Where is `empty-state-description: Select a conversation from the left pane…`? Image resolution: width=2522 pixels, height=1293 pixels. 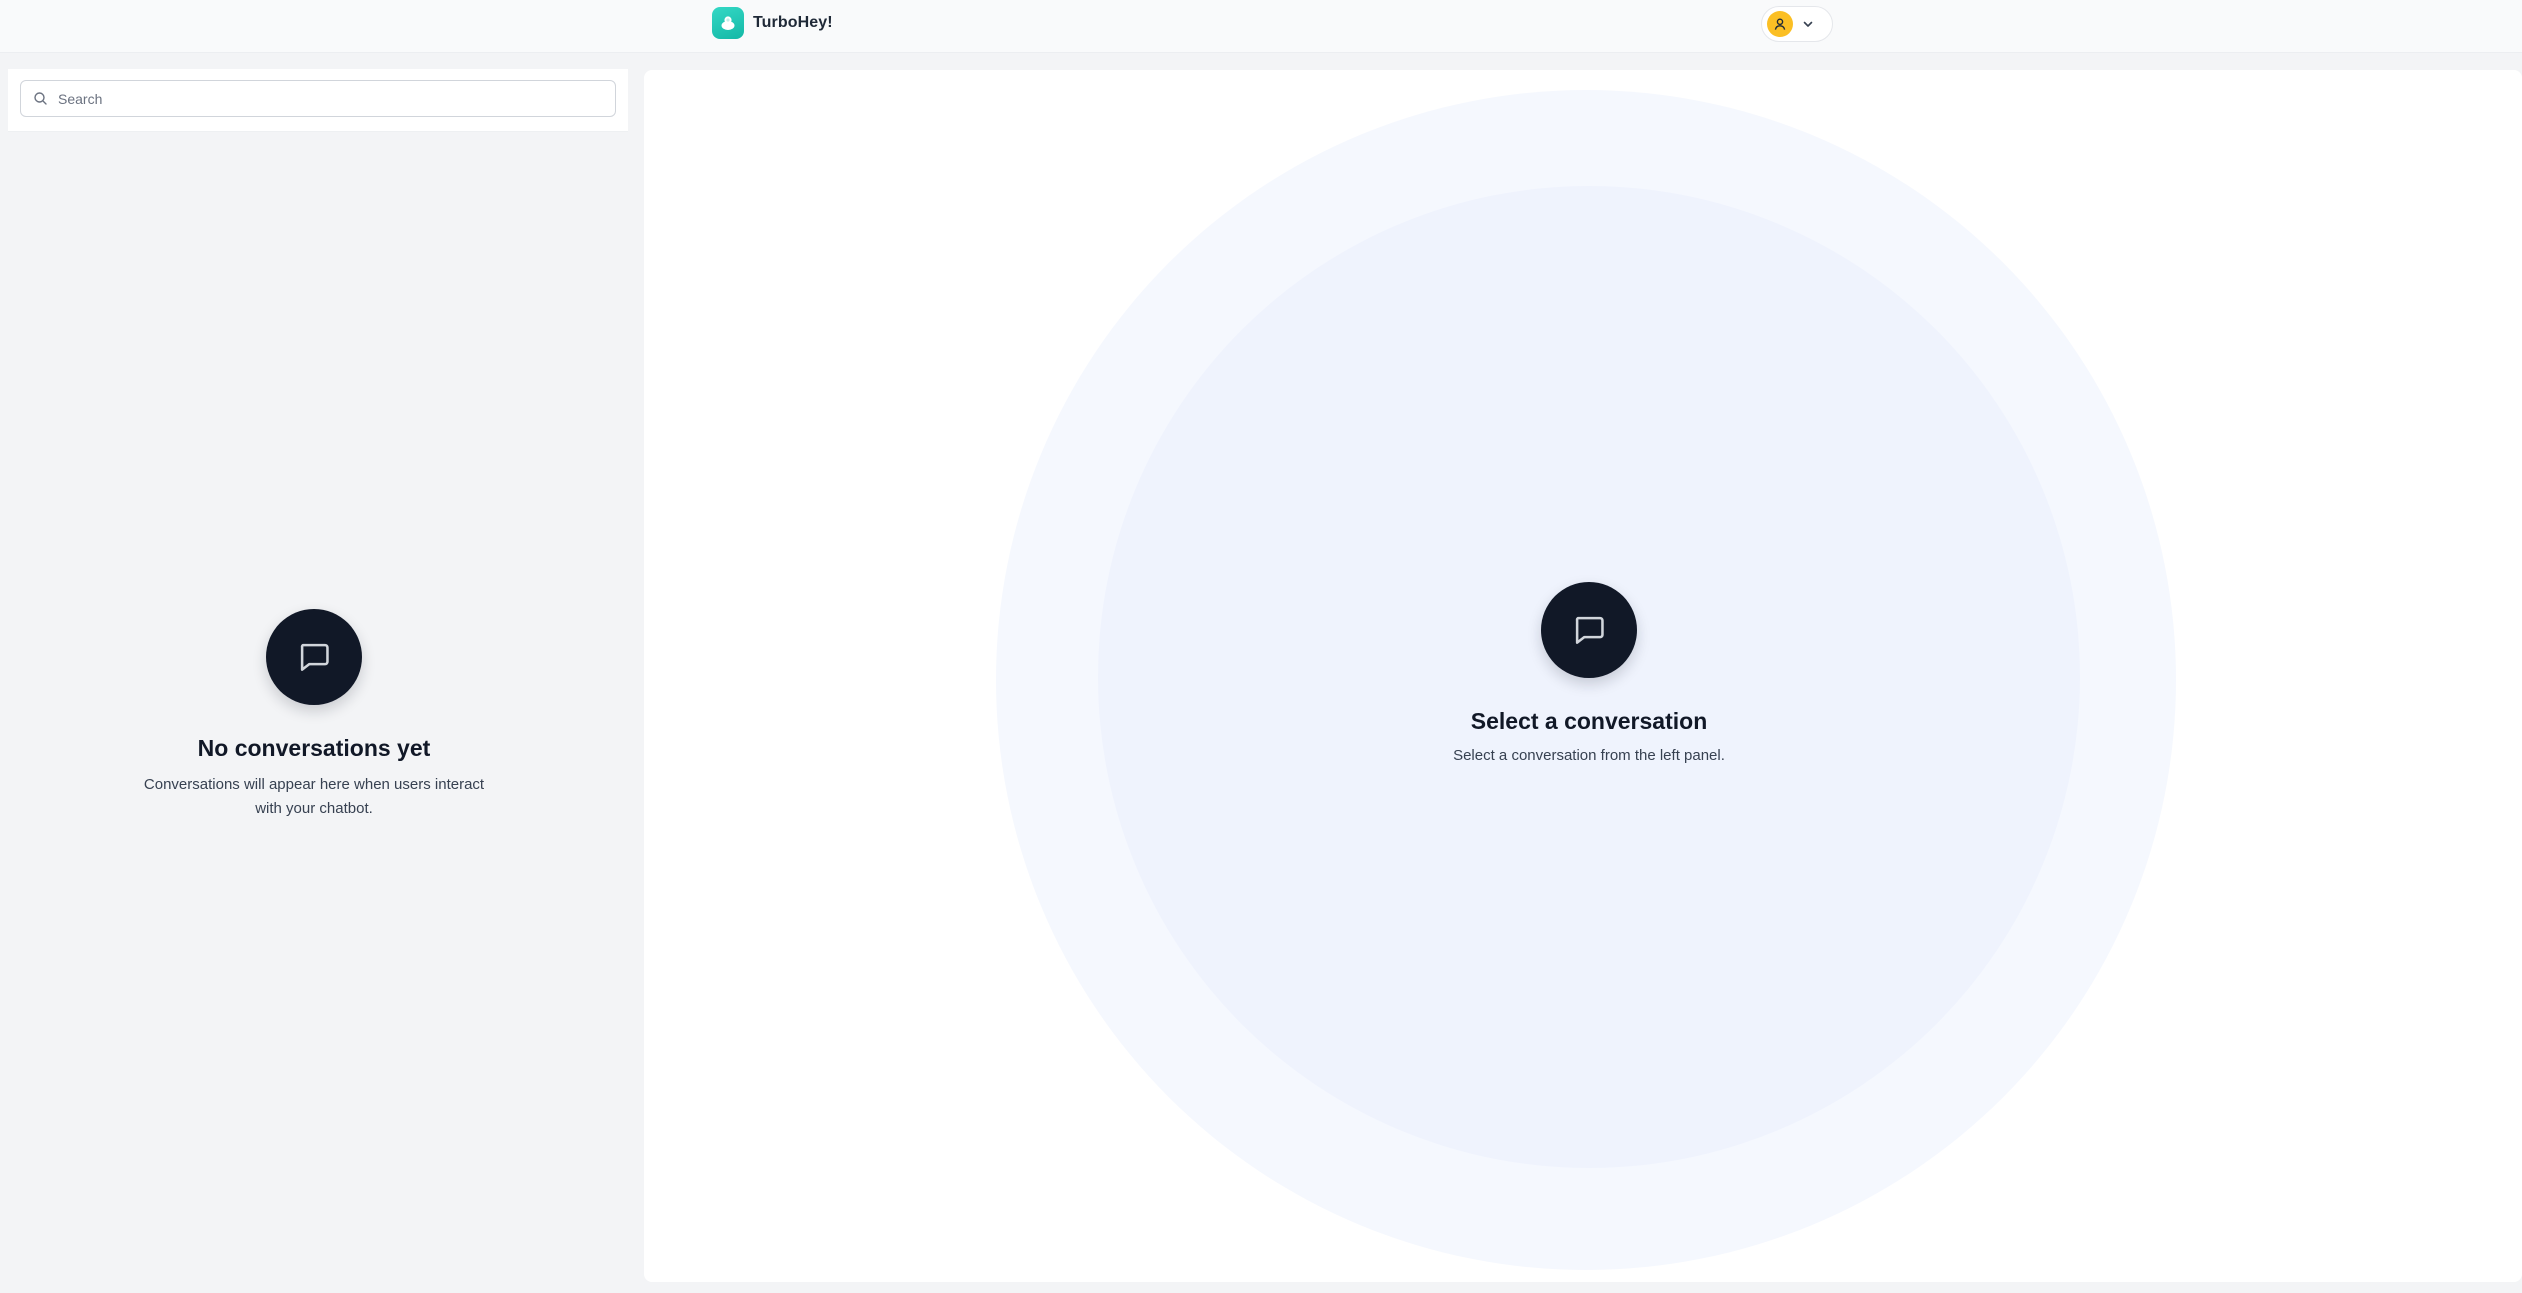
empty-state-description: Select a conversation from the left pane… is located at coordinates (1589, 755).